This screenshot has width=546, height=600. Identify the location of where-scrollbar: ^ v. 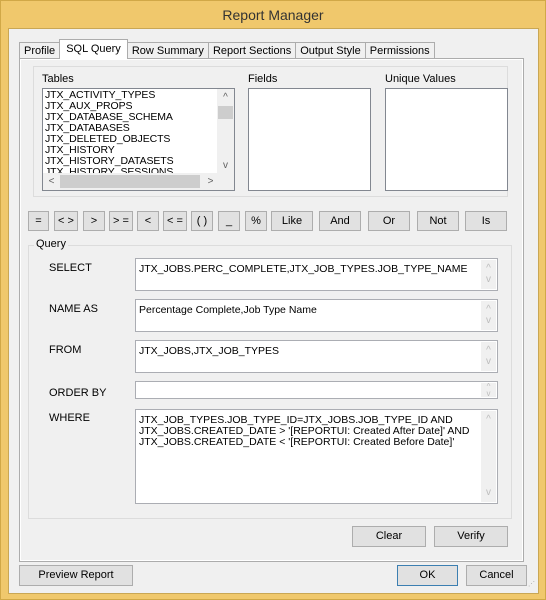
(488, 456).